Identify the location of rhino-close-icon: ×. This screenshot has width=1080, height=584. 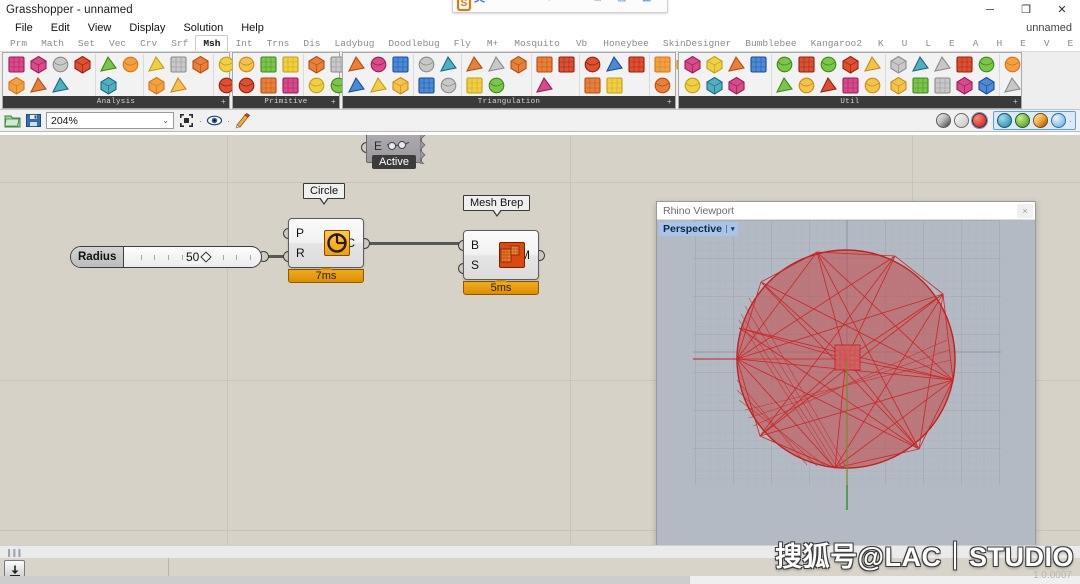
(1025, 211).